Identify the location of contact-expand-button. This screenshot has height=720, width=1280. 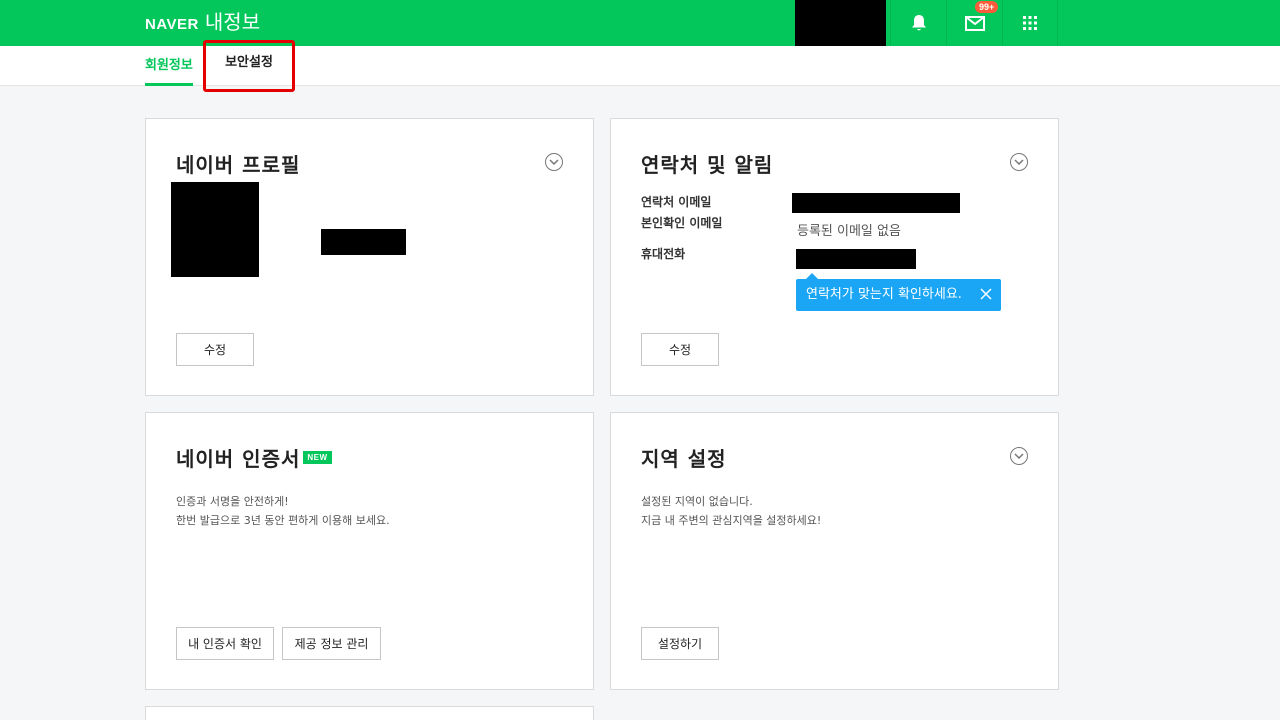
(1019, 162).